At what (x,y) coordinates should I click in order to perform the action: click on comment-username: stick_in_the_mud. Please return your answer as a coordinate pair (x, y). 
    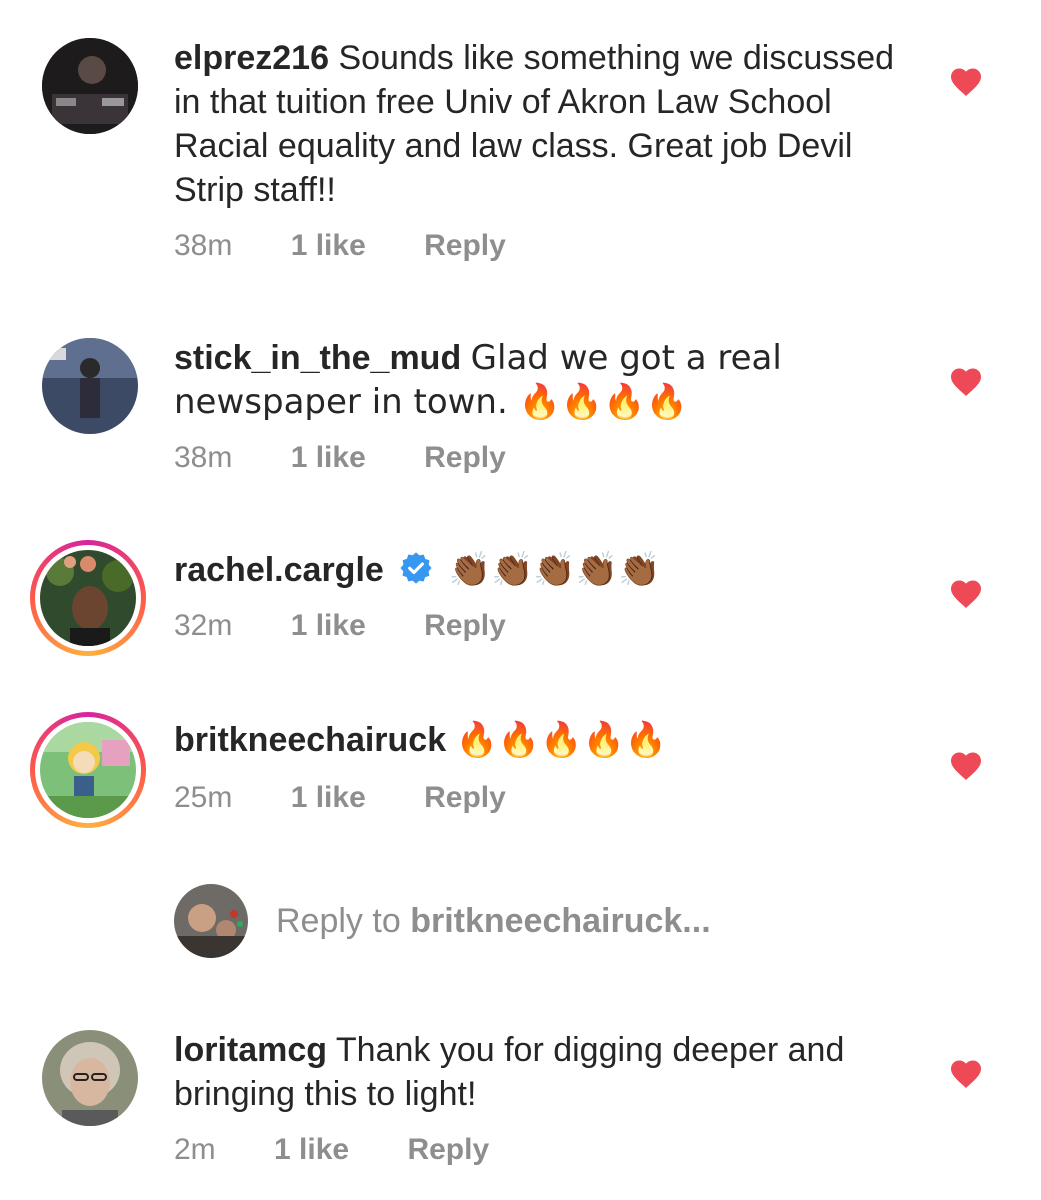
    Looking at the image, I should click on (317, 358).